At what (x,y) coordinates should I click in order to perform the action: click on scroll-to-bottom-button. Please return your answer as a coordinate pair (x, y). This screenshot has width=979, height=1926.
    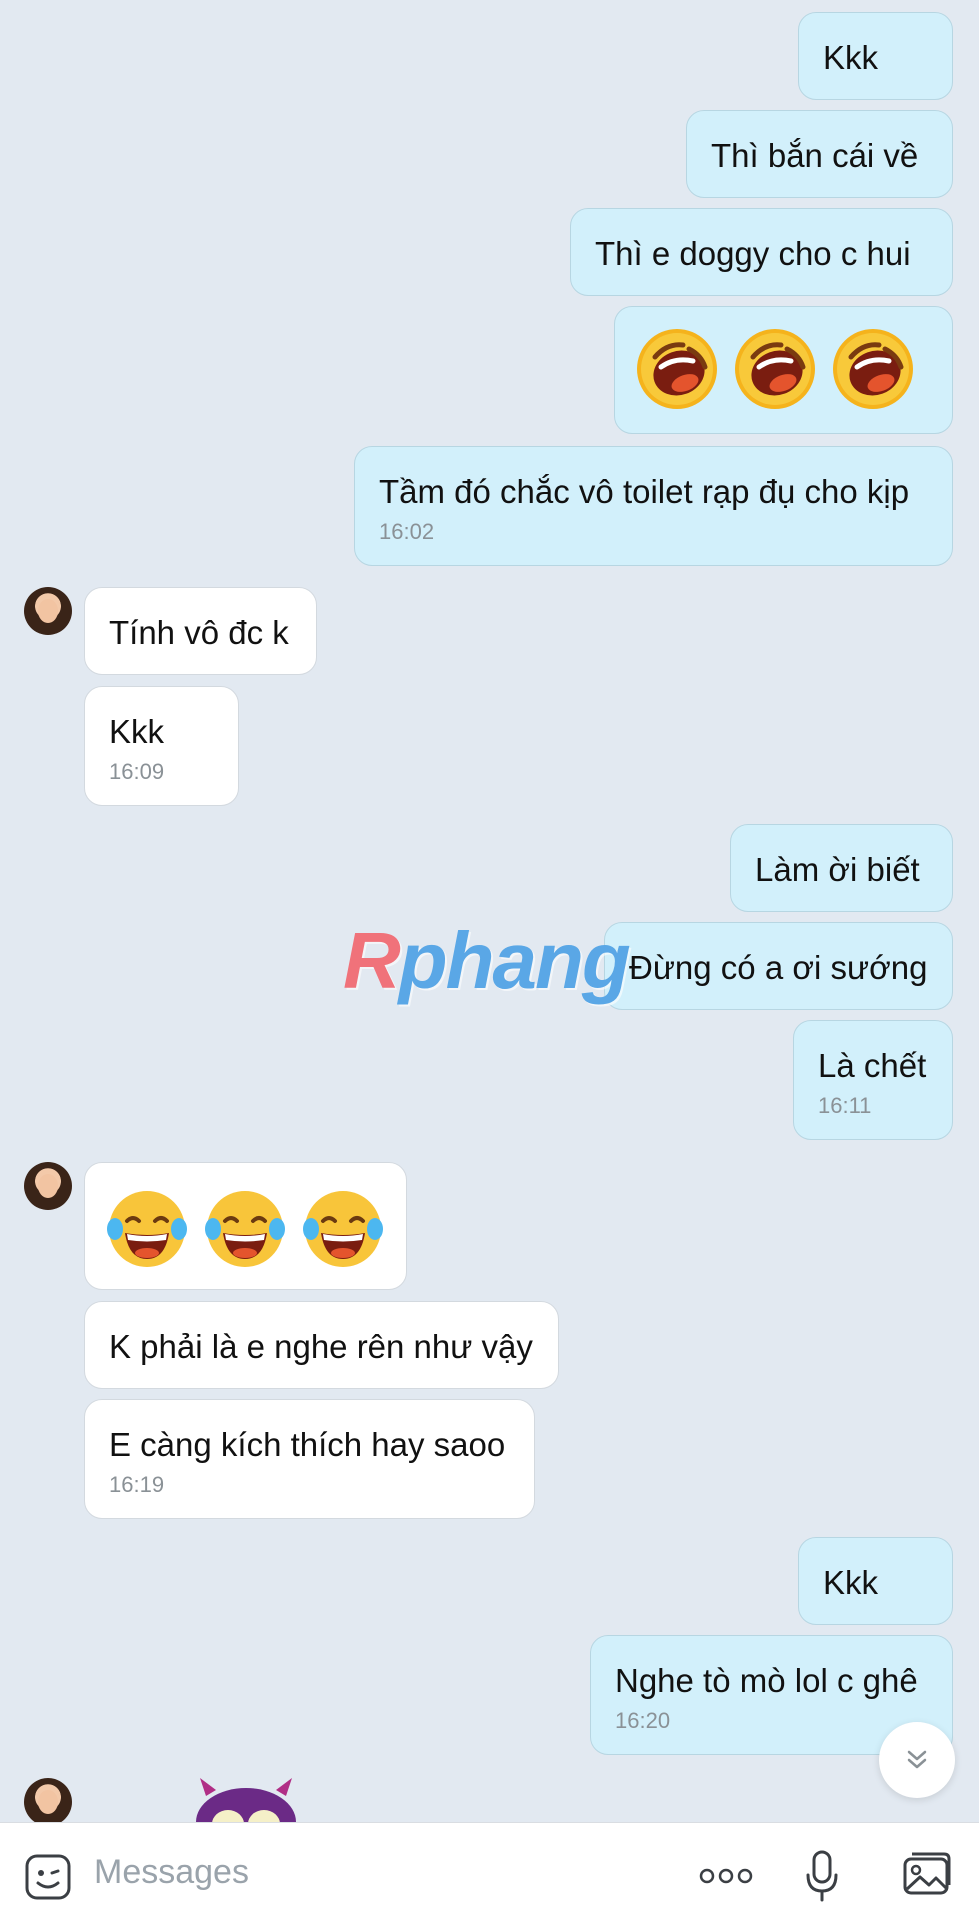
    Looking at the image, I should click on (917, 1760).